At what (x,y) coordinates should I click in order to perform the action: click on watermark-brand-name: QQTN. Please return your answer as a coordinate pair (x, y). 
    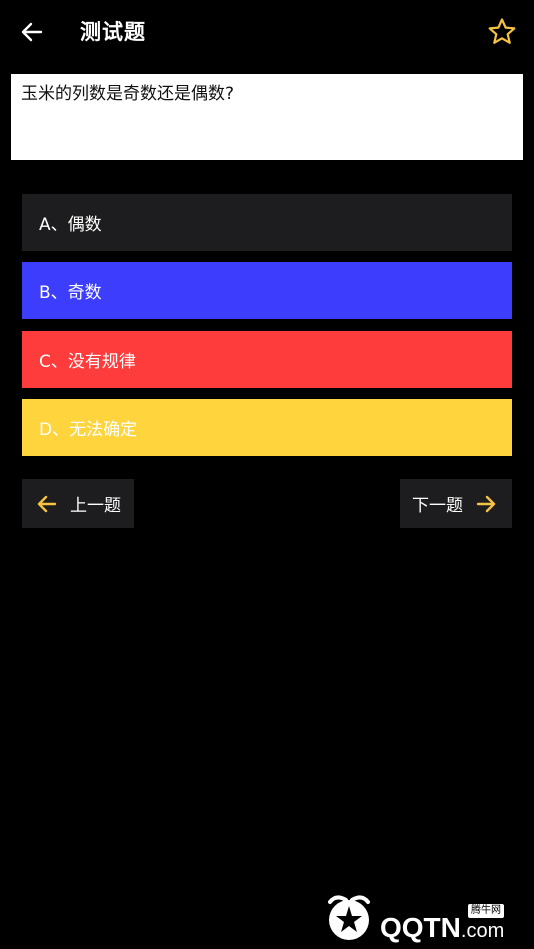
    Looking at the image, I should click on (420, 927).